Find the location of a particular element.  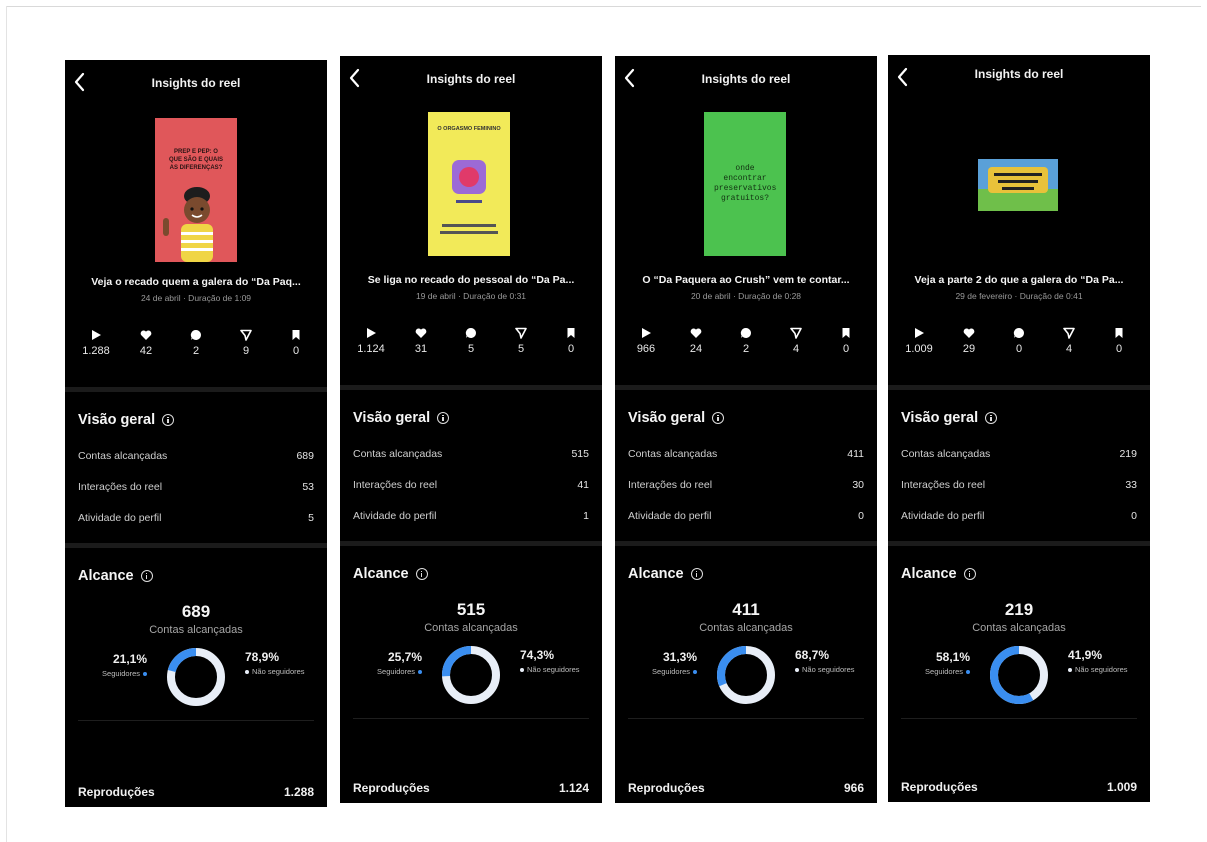

frame-top-line is located at coordinates (603, 6).